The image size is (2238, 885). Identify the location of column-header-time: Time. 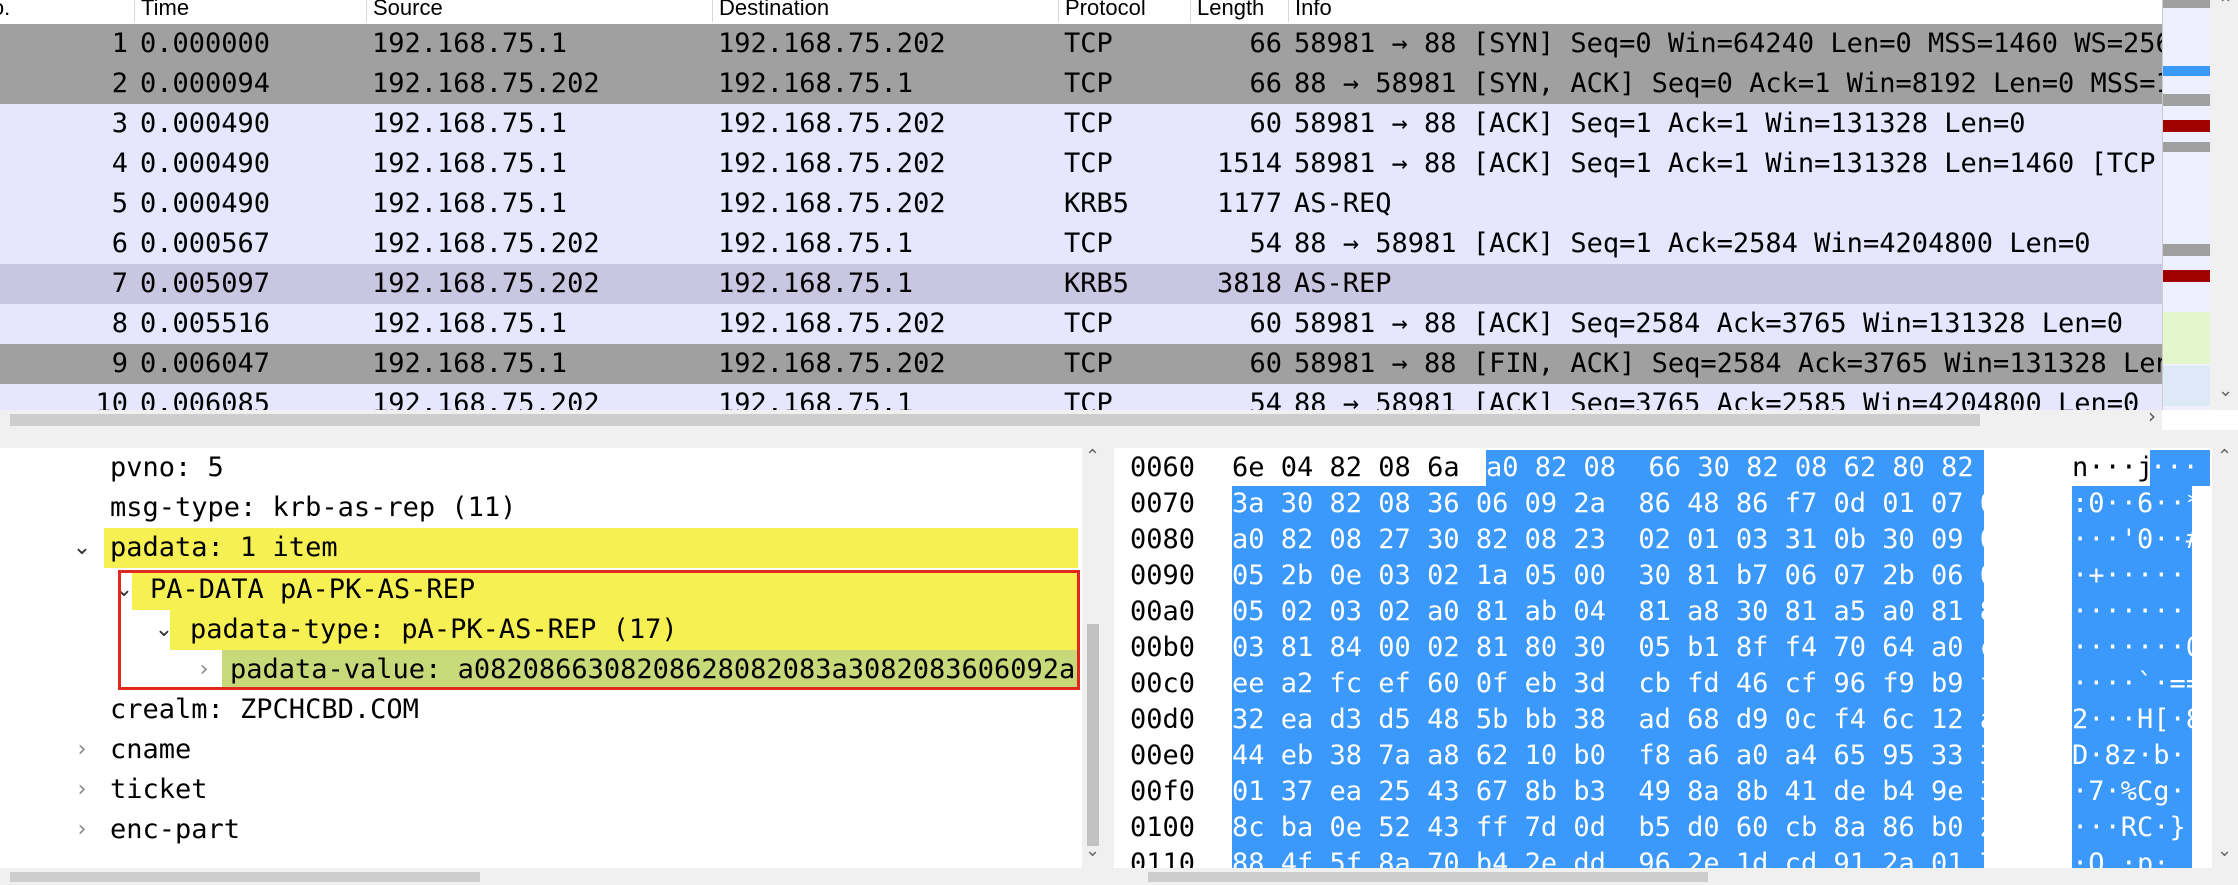
(248, 11).